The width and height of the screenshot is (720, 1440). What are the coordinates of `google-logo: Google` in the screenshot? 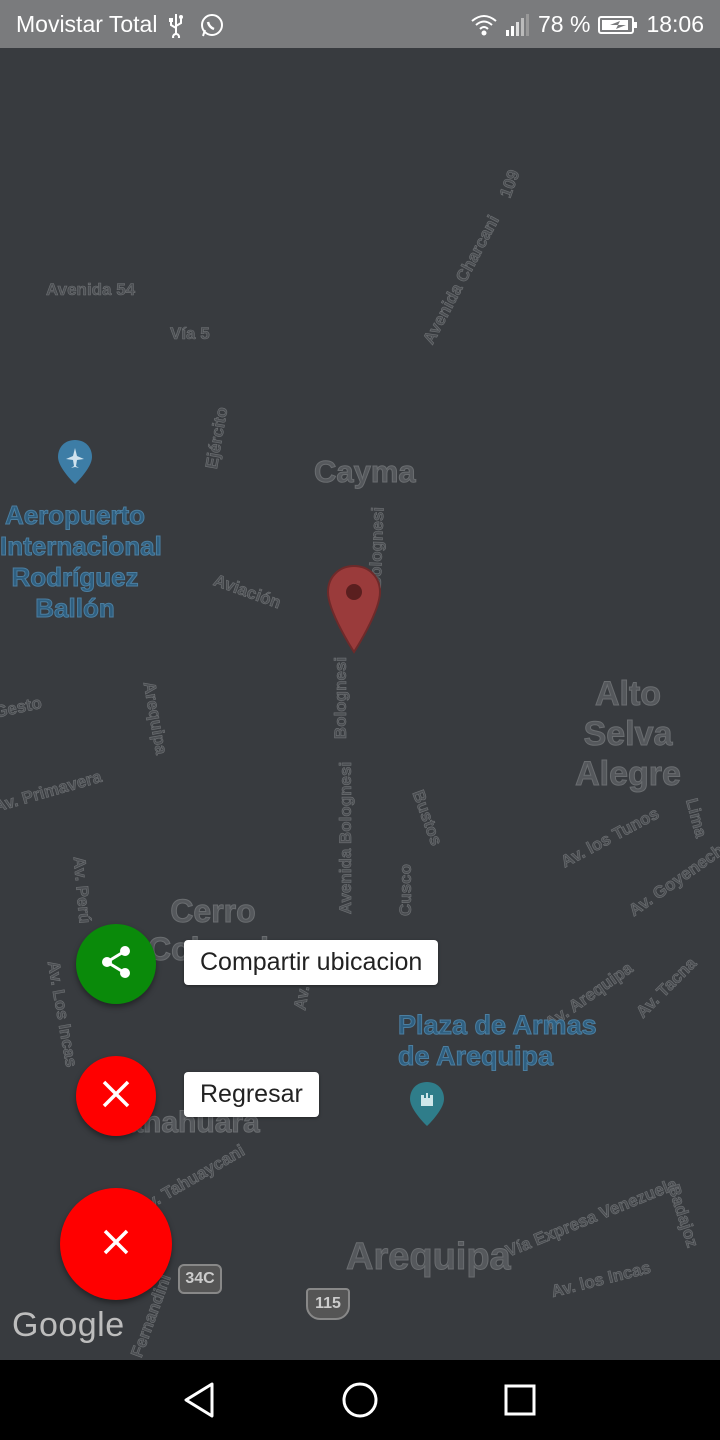 It's located at (68, 1325).